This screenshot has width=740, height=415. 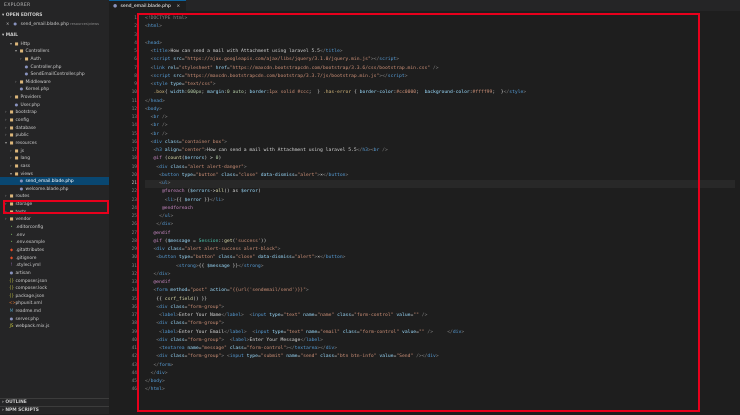 What do you see at coordinates (54, 59) in the screenshot?
I see `tree-item: › ■ Auth` at bounding box center [54, 59].